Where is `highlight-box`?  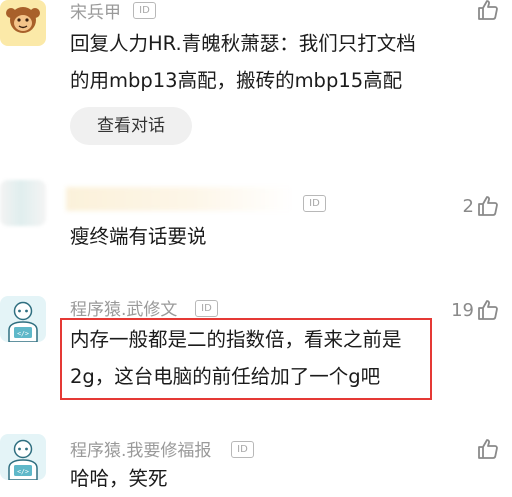
highlight-box is located at coordinates (246, 359).